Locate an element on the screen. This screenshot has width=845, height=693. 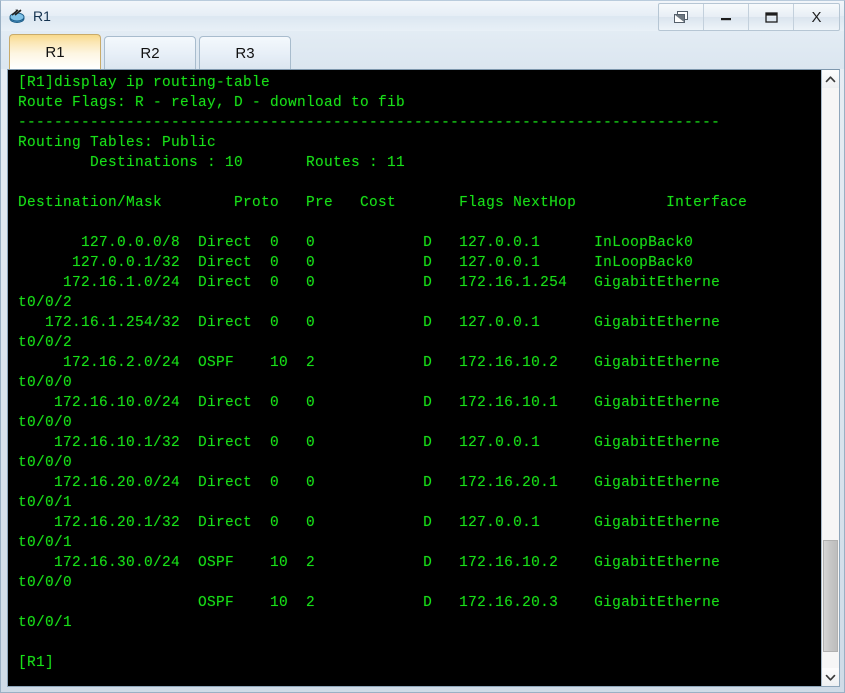
tab-label: R1 is located at coordinates (55, 52).